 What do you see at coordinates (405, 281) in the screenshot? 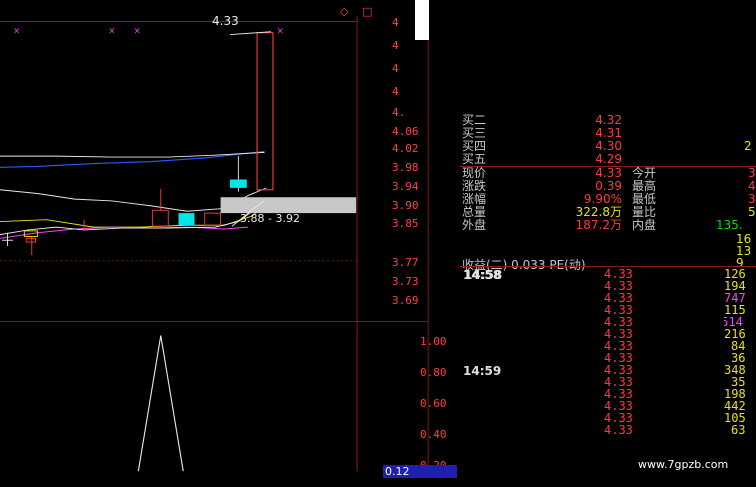
I see `axis-label: 3.73` at bounding box center [405, 281].